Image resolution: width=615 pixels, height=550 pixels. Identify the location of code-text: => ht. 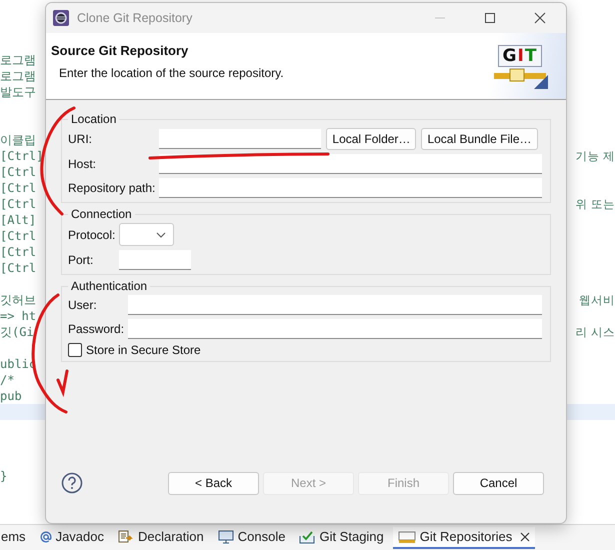
(18, 316).